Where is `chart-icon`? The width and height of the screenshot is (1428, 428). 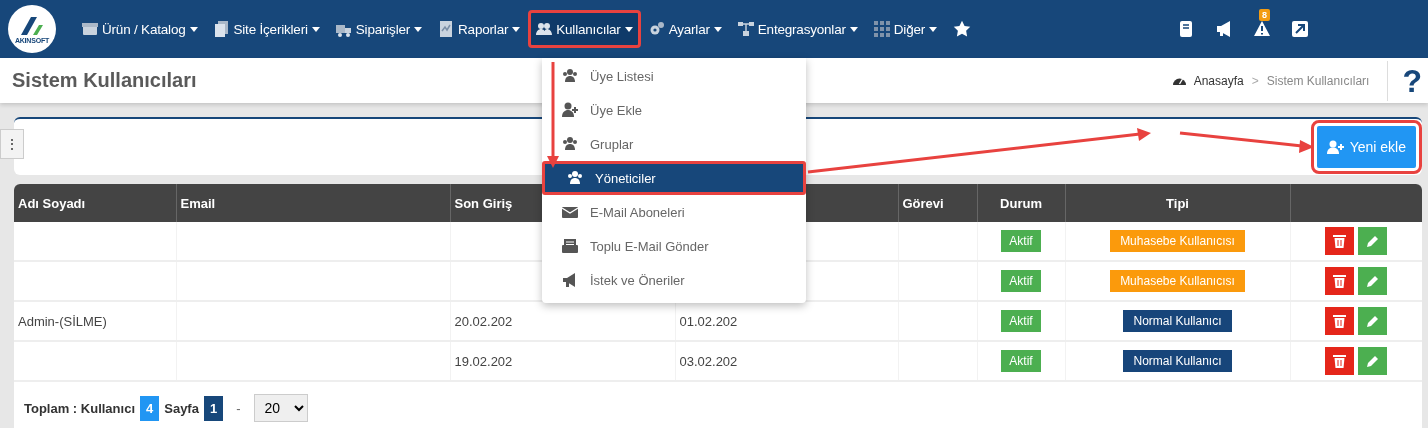
chart-icon is located at coordinates (446, 29).